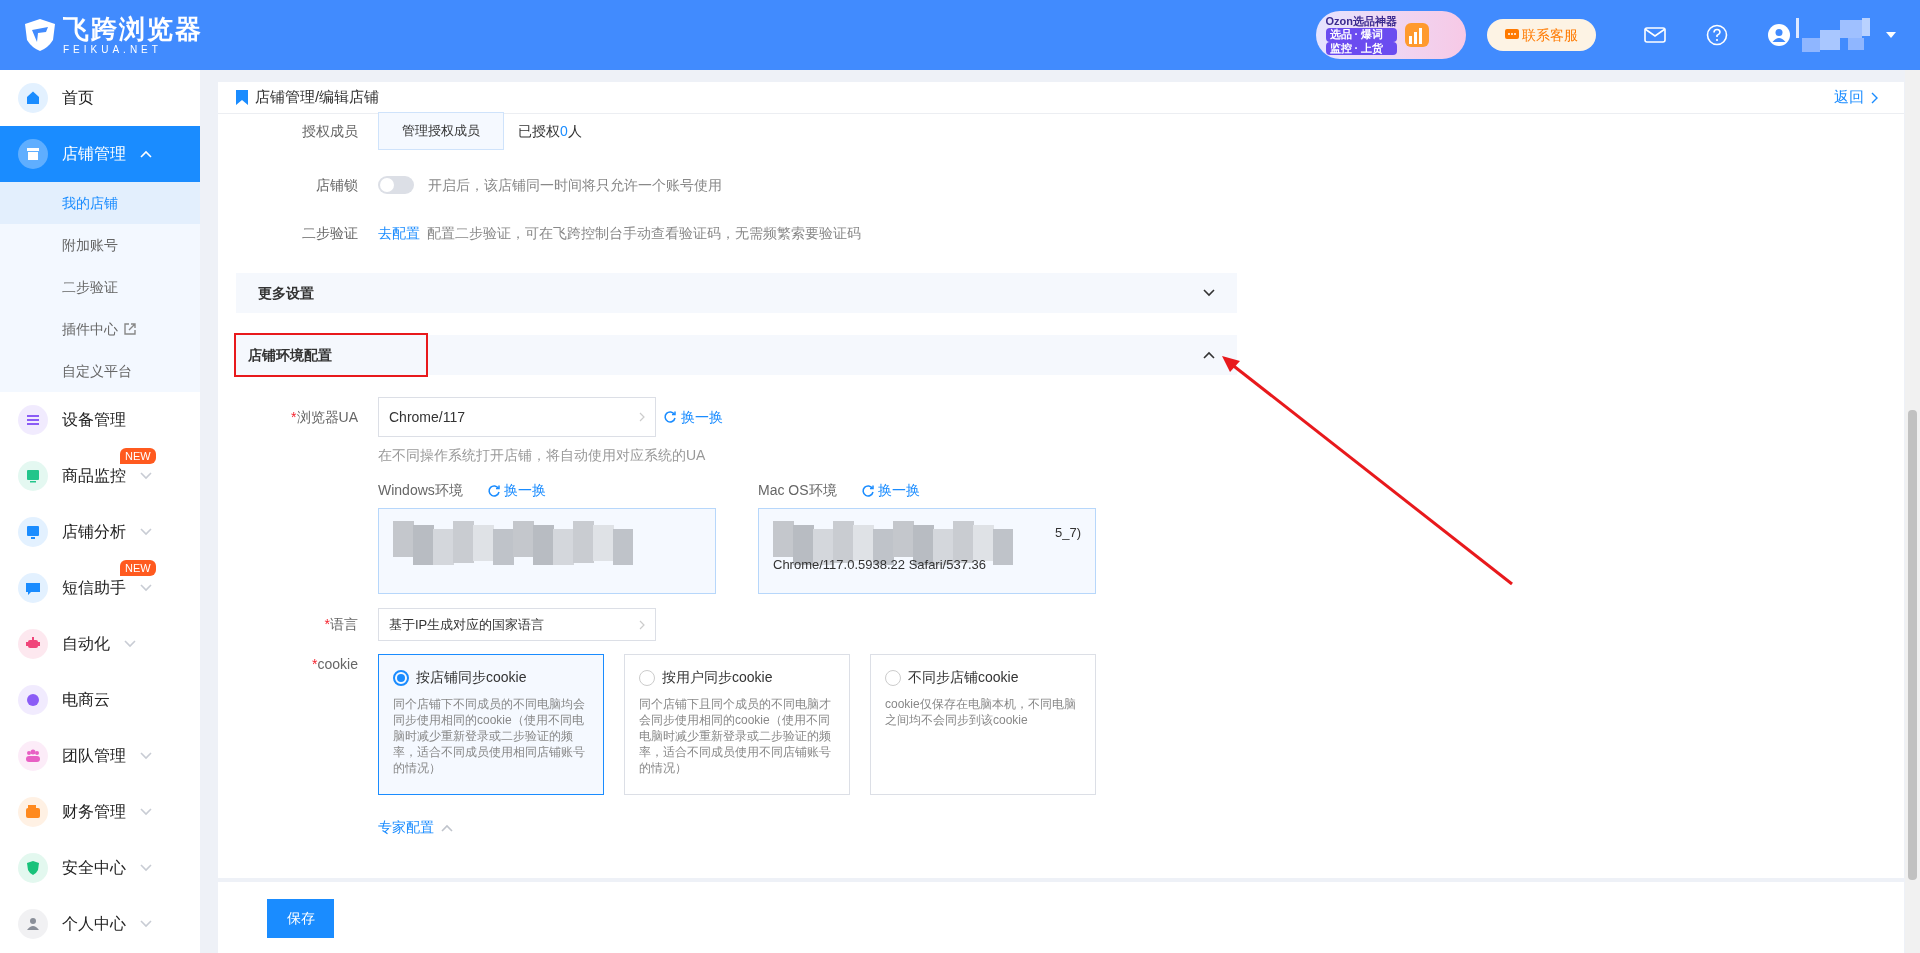  I want to click on bookmark-icon, so click(242, 97).